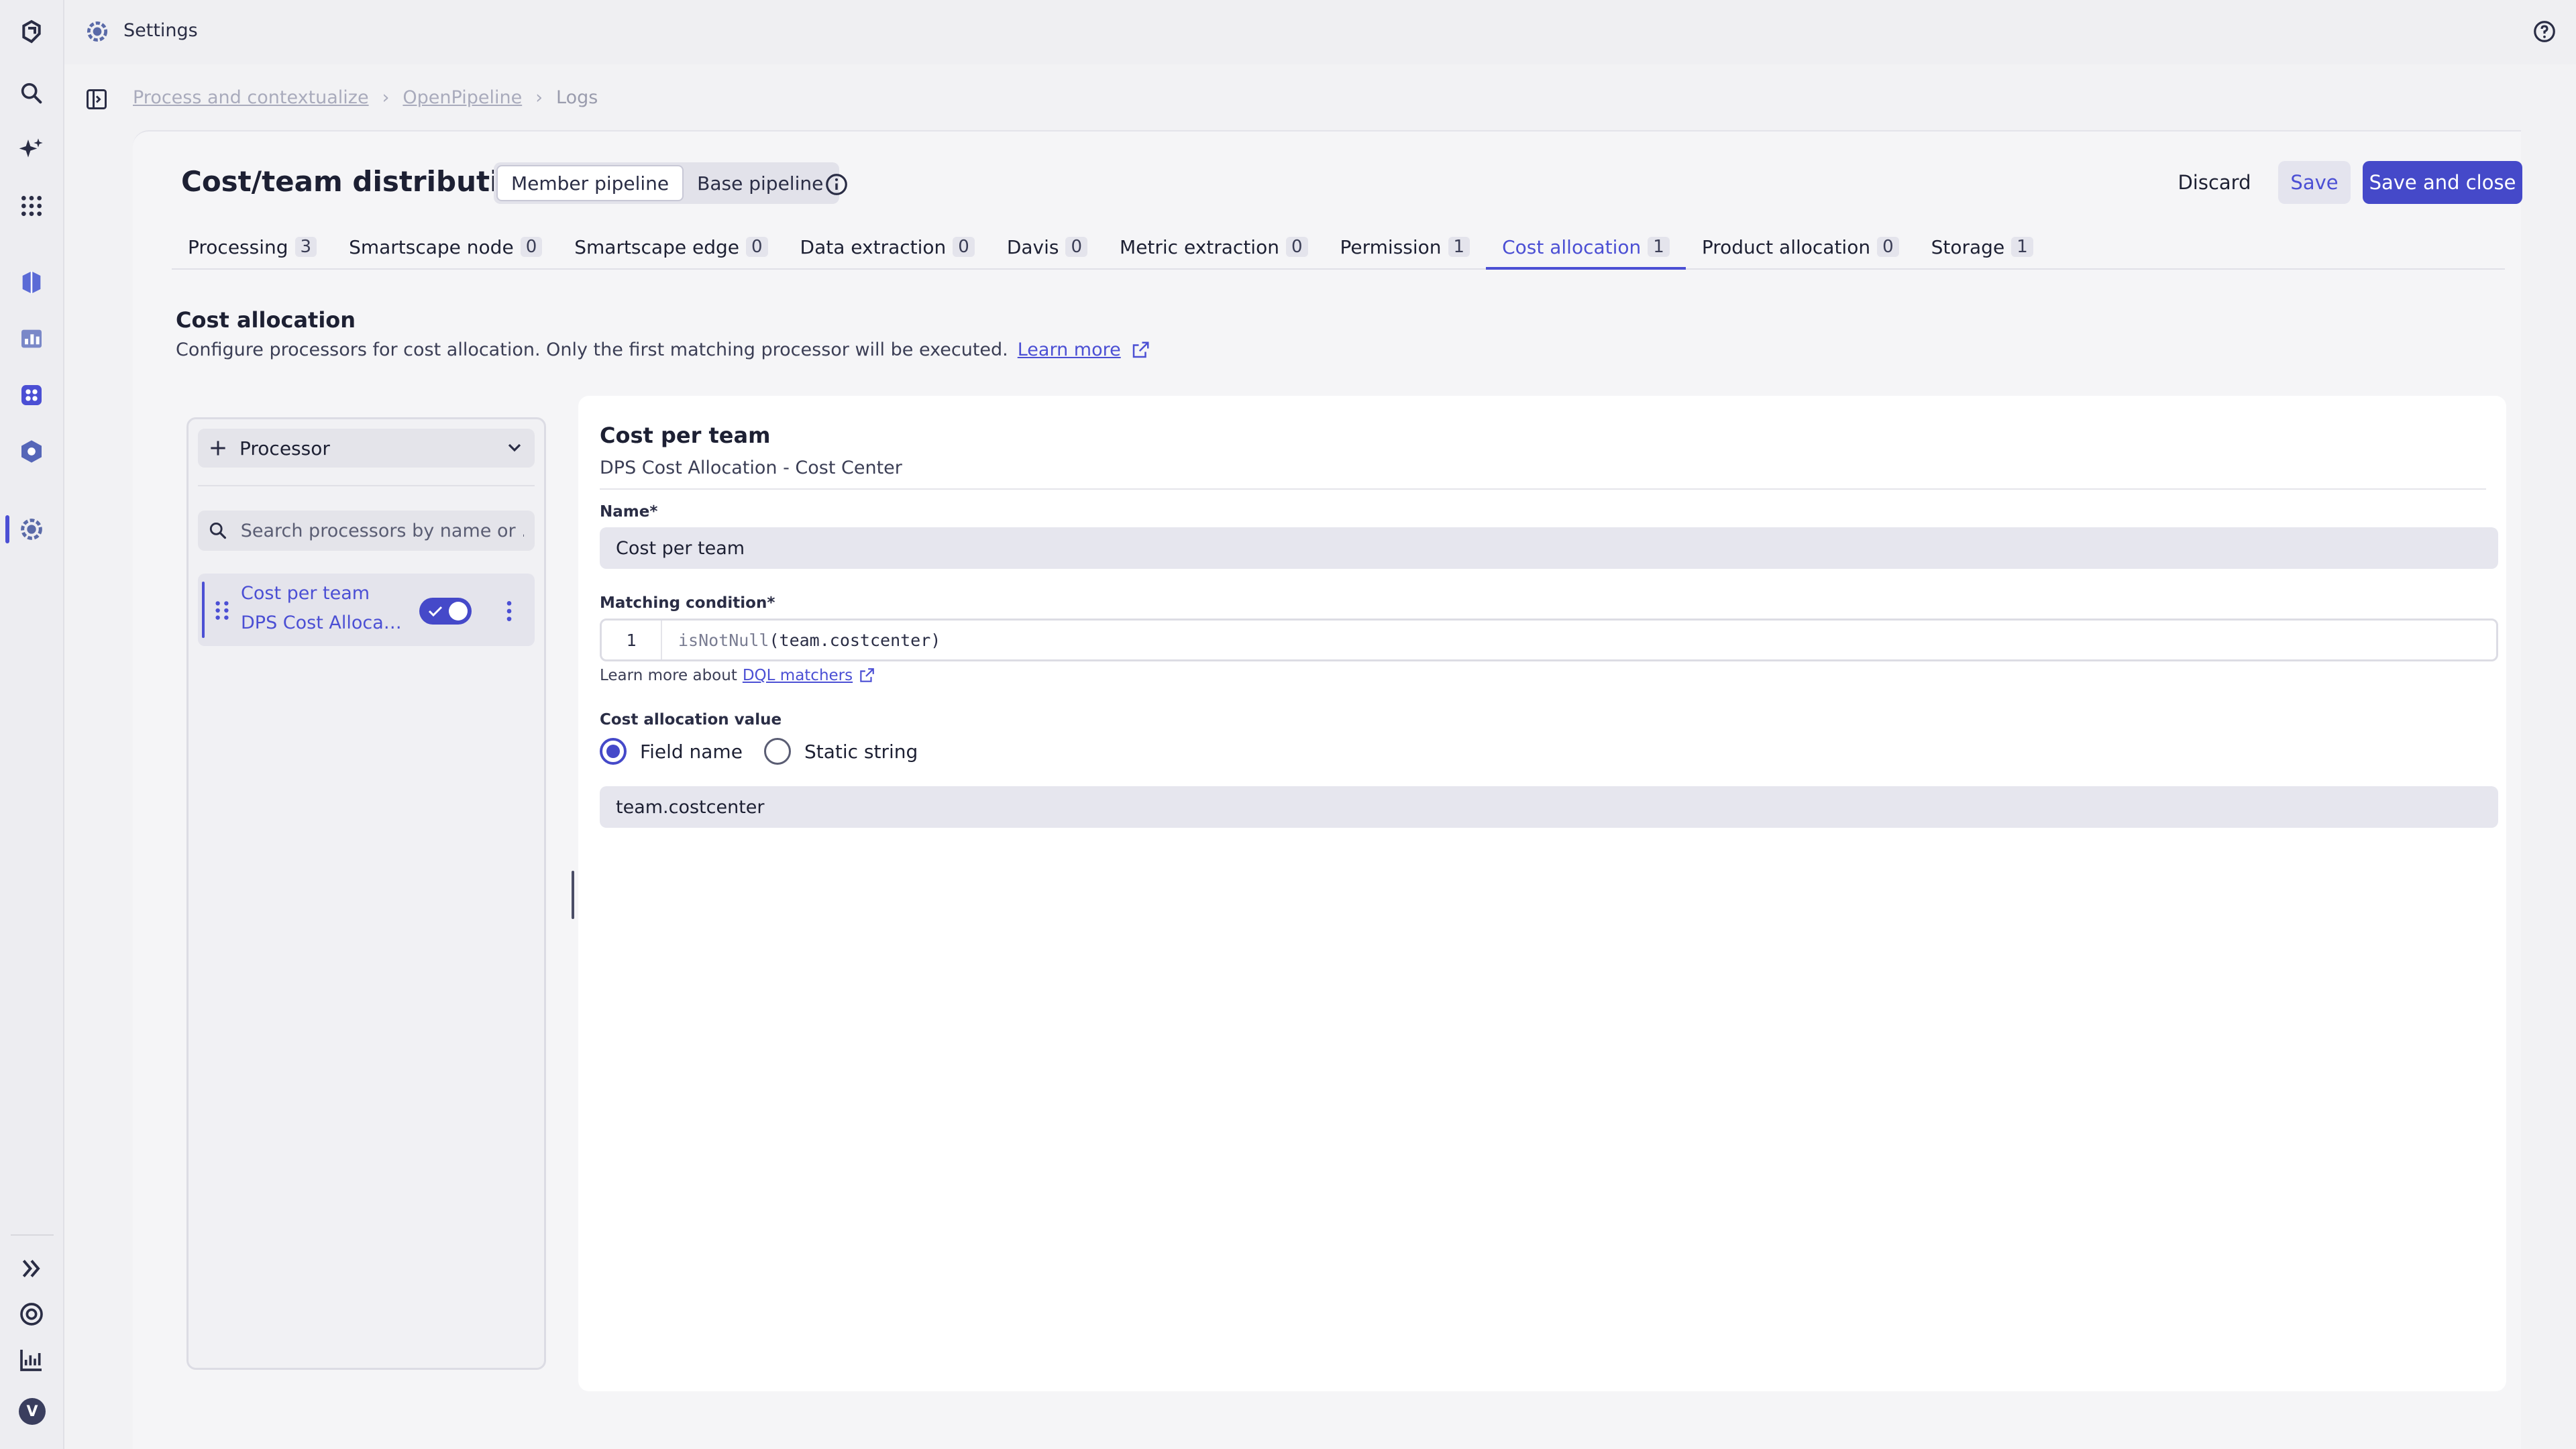  Describe the element at coordinates (1391, 246) in the screenshot. I see `tab-label: Permission` at that location.